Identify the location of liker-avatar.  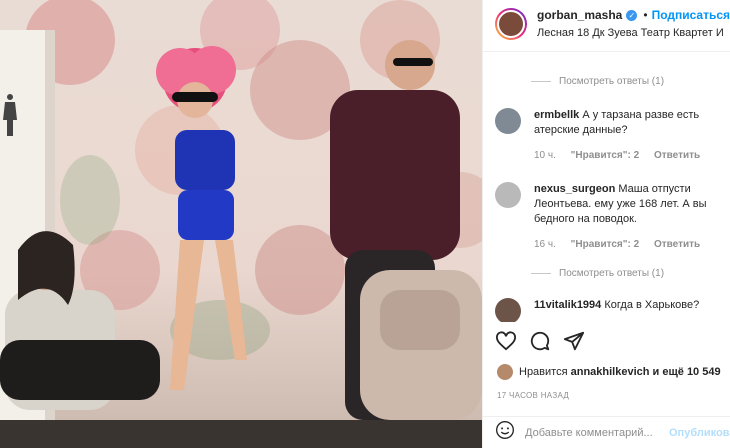
(505, 372).